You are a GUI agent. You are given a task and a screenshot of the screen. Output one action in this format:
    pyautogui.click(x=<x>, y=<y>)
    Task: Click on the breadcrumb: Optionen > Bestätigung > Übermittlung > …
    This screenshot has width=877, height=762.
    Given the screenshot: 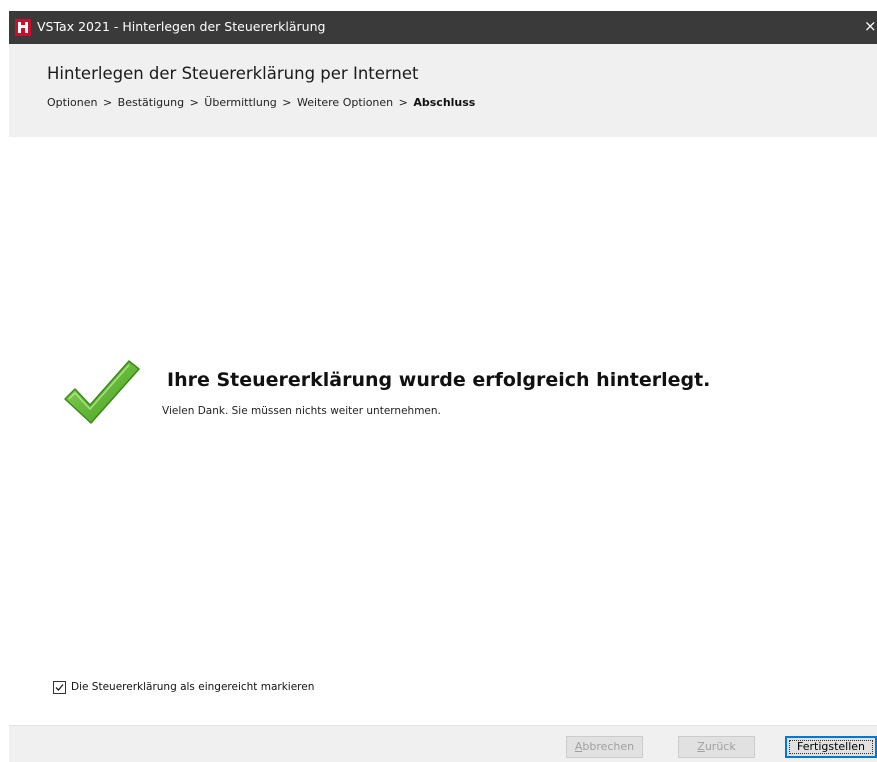 What is the action you would take?
    pyautogui.click(x=261, y=102)
    